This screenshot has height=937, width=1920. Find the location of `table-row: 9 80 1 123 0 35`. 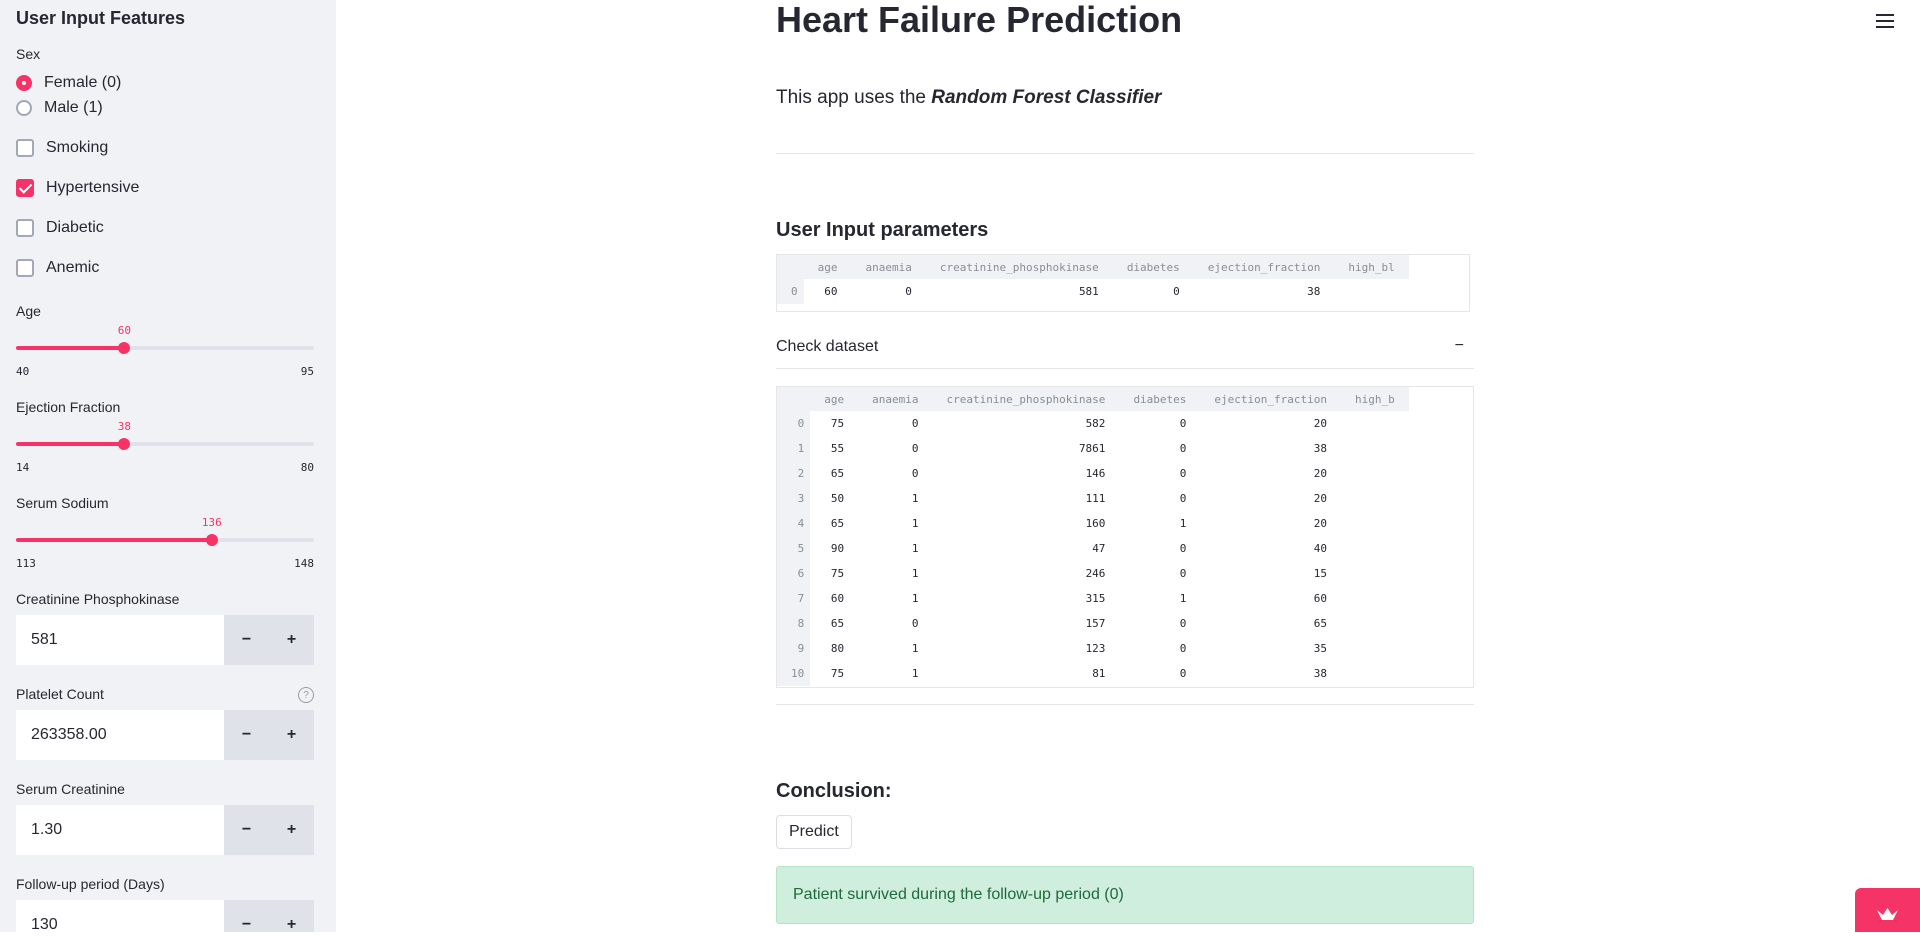

table-row: 9 80 1 123 0 35 is located at coordinates (1093, 648).